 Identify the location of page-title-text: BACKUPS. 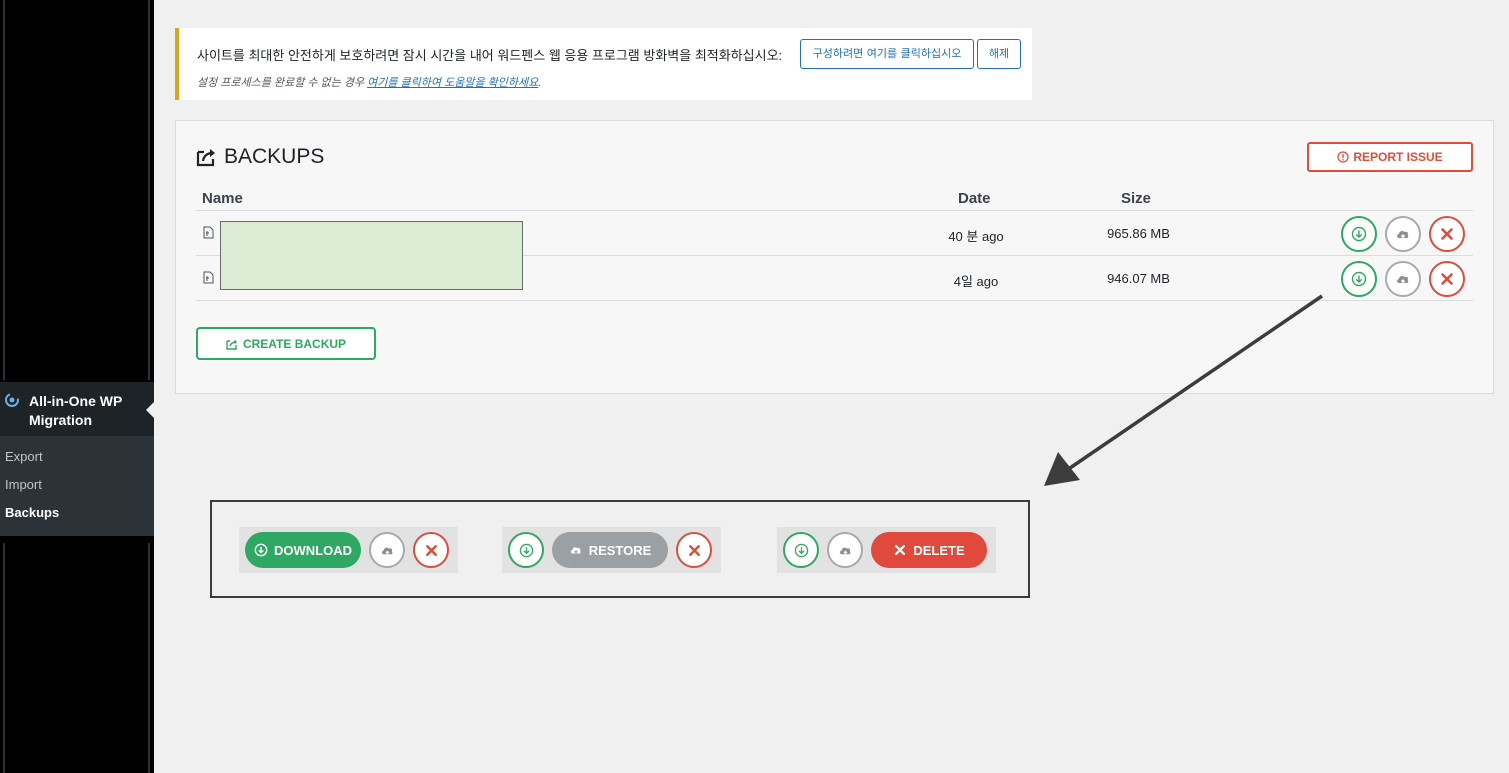
(274, 156).